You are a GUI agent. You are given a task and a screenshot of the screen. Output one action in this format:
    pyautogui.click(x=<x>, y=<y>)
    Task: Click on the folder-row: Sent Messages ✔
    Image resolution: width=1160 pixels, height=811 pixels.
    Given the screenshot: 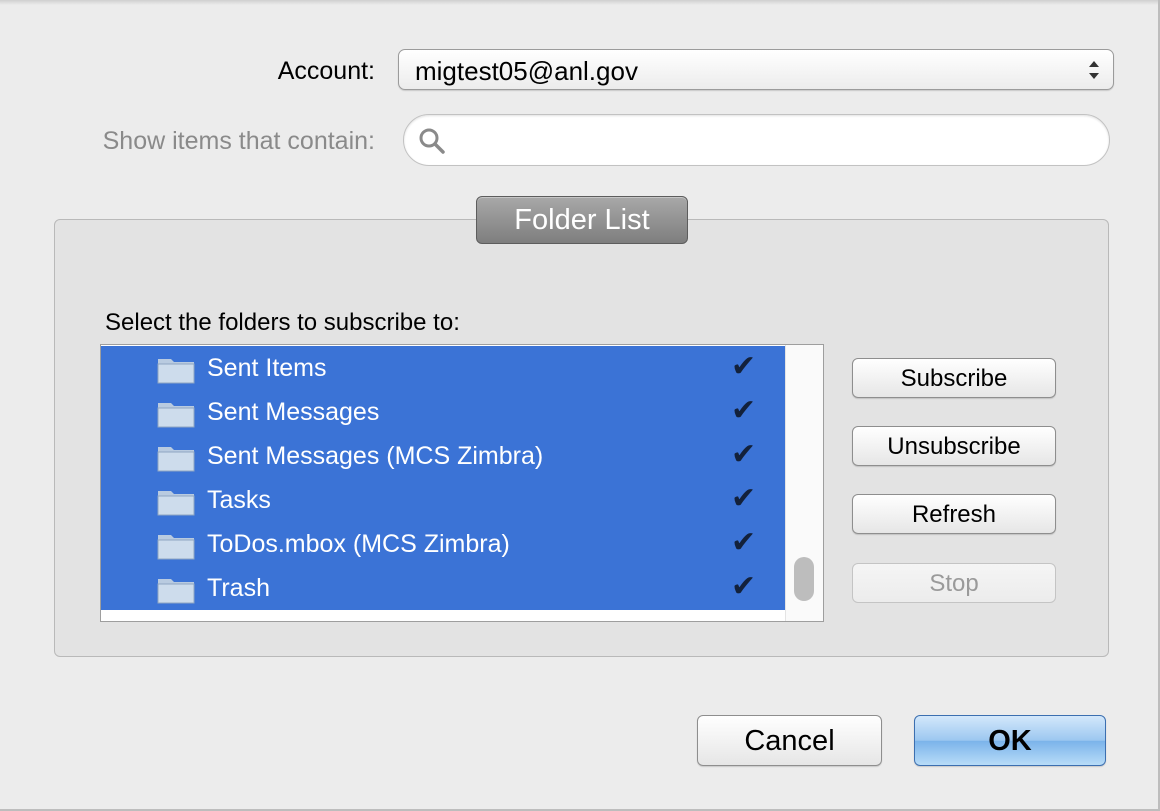 What is the action you would take?
    pyautogui.click(x=443, y=412)
    